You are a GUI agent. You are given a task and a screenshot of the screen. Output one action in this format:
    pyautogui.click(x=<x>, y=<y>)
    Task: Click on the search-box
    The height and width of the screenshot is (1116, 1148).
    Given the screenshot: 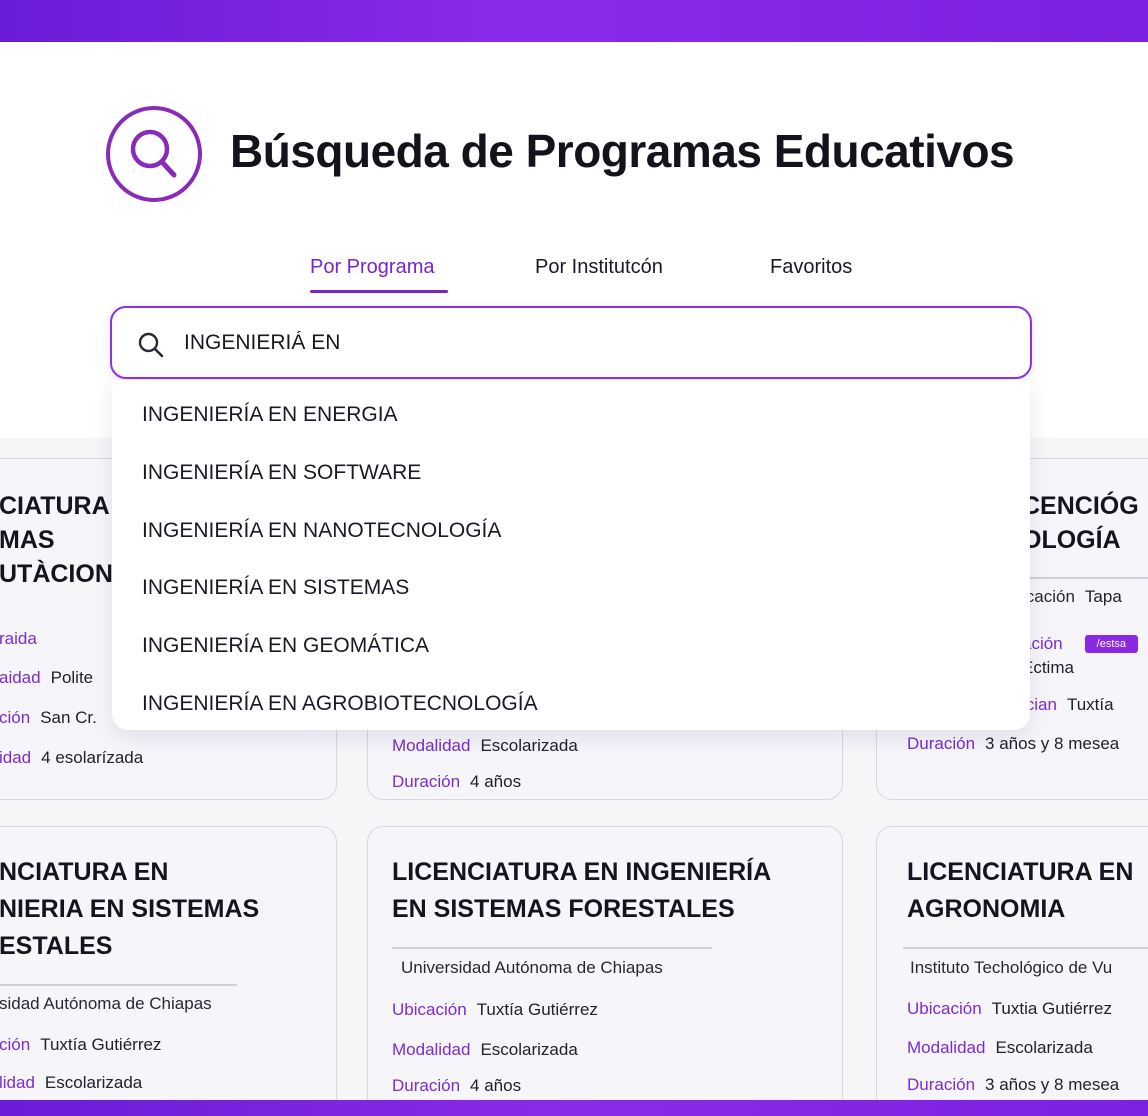 What is the action you would take?
    pyautogui.click(x=571, y=342)
    